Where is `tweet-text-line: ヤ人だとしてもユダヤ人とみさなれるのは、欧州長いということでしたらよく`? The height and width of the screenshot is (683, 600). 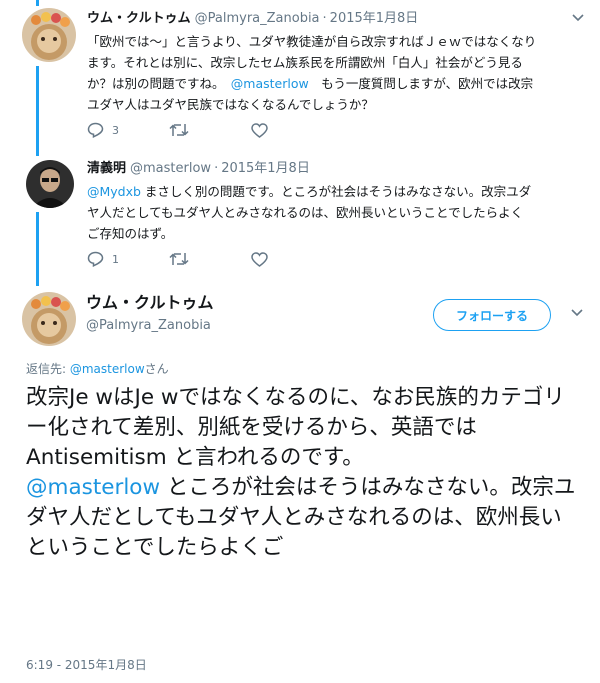
tweet-text-line: ヤ人だとしてもユダヤ人とみさなれるのは、欧州長いということでしたらよく is located at coordinates (305, 212).